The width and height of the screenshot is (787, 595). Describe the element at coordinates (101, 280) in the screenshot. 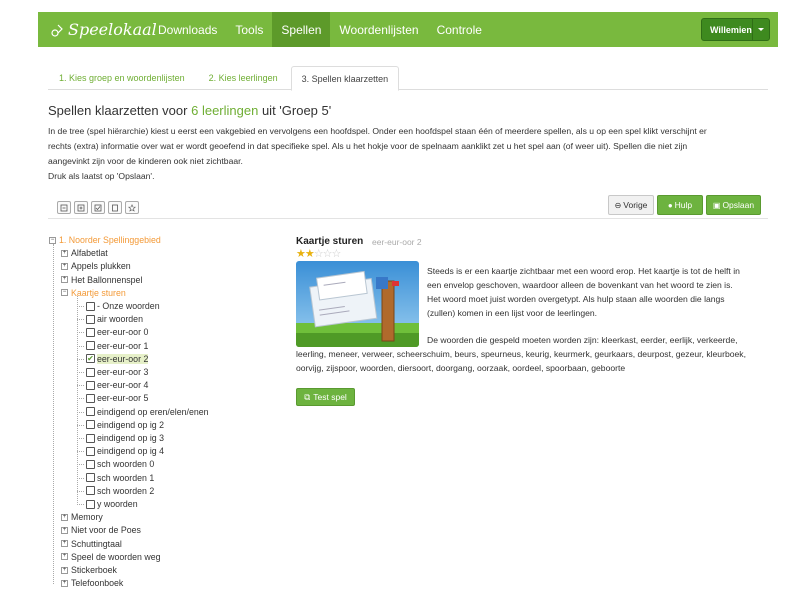

I see `tree-game-node: + Het Ballonnenspel` at that location.